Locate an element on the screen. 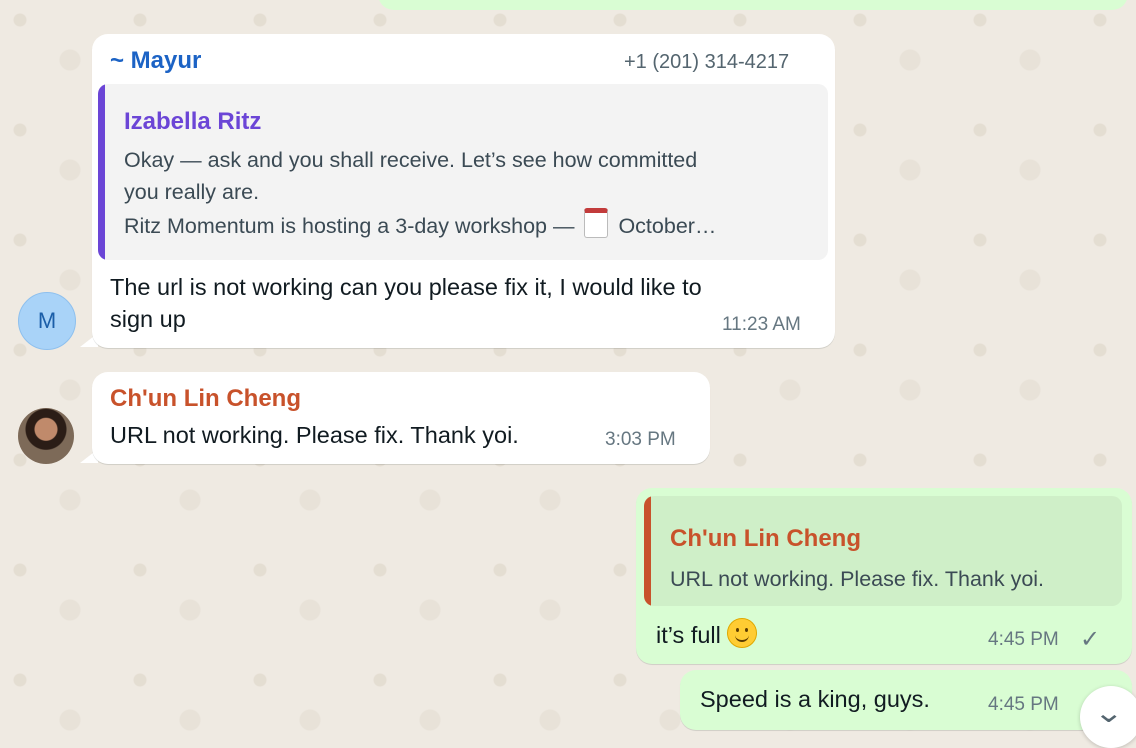 This screenshot has height=748, width=1136. quote-sender: Ch'un Lin Cheng is located at coordinates (766, 538).